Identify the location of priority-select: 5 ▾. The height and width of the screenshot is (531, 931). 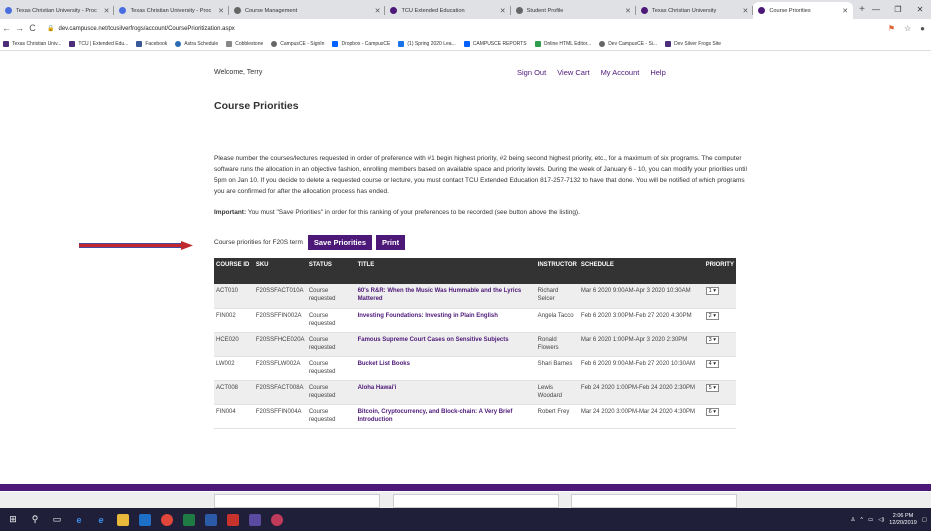
(712, 387).